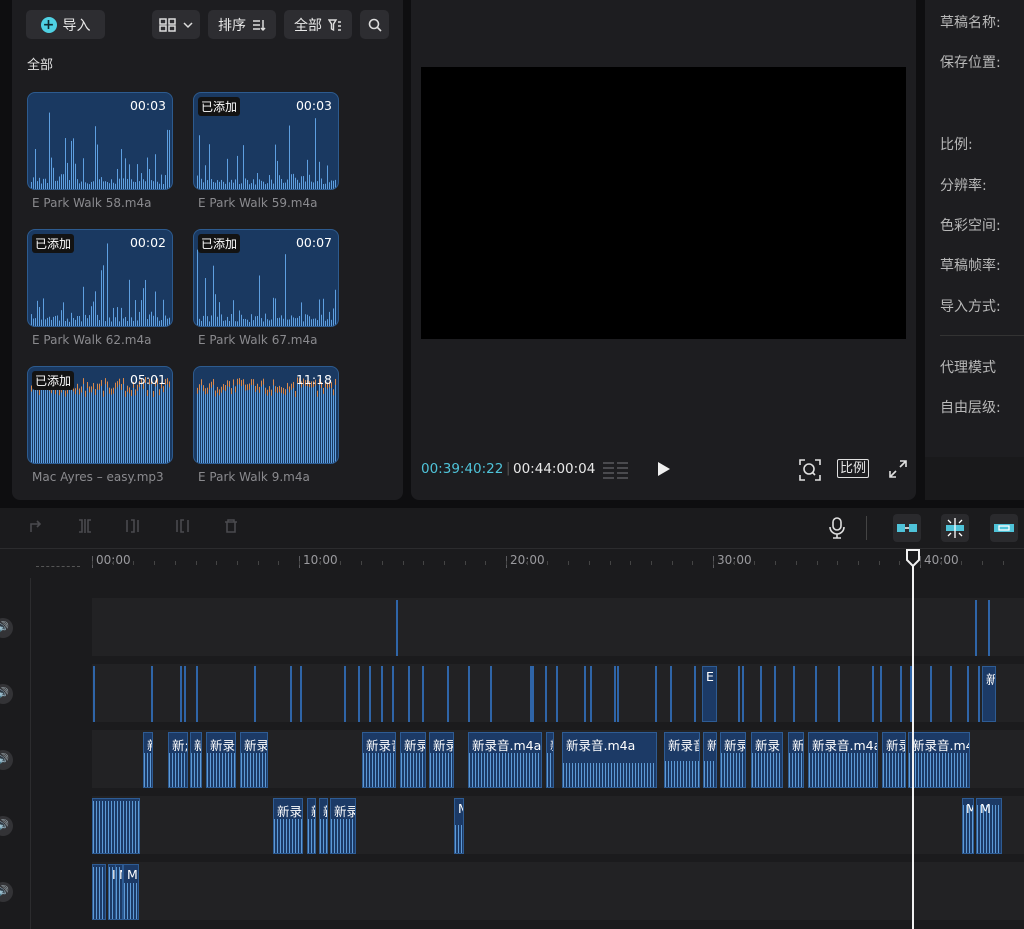 The width and height of the screenshot is (1024, 929). Describe the element at coordinates (374, 24) in the screenshot. I see `search-button` at that location.